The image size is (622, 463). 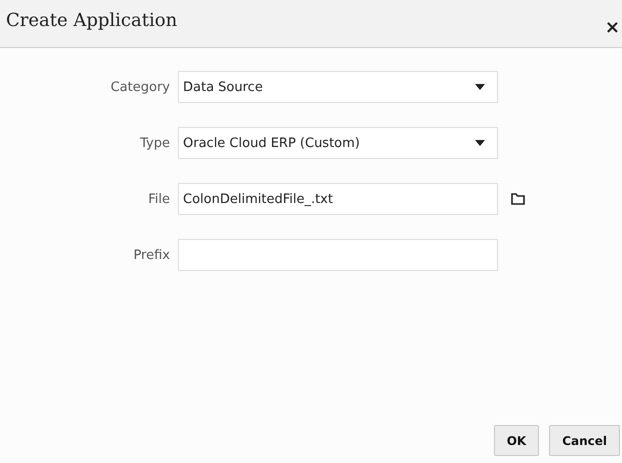 I want to click on close-button: ×, so click(x=612, y=27).